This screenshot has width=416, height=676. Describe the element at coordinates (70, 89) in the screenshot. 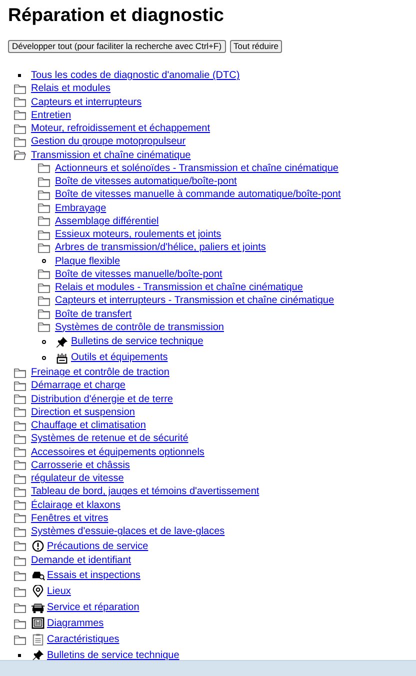

I see `tree-link: Relais et modules` at that location.